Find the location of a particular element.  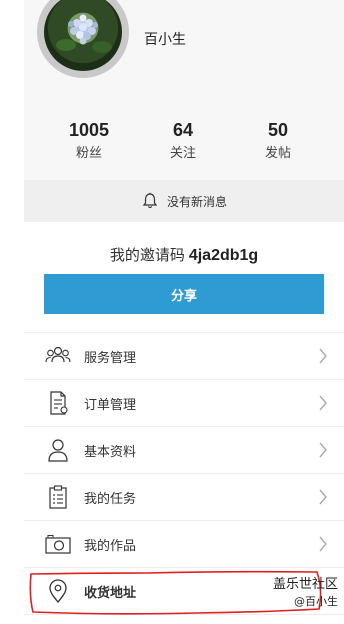

watermark-line1: 盖乐世社区 is located at coordinates (305, 584).